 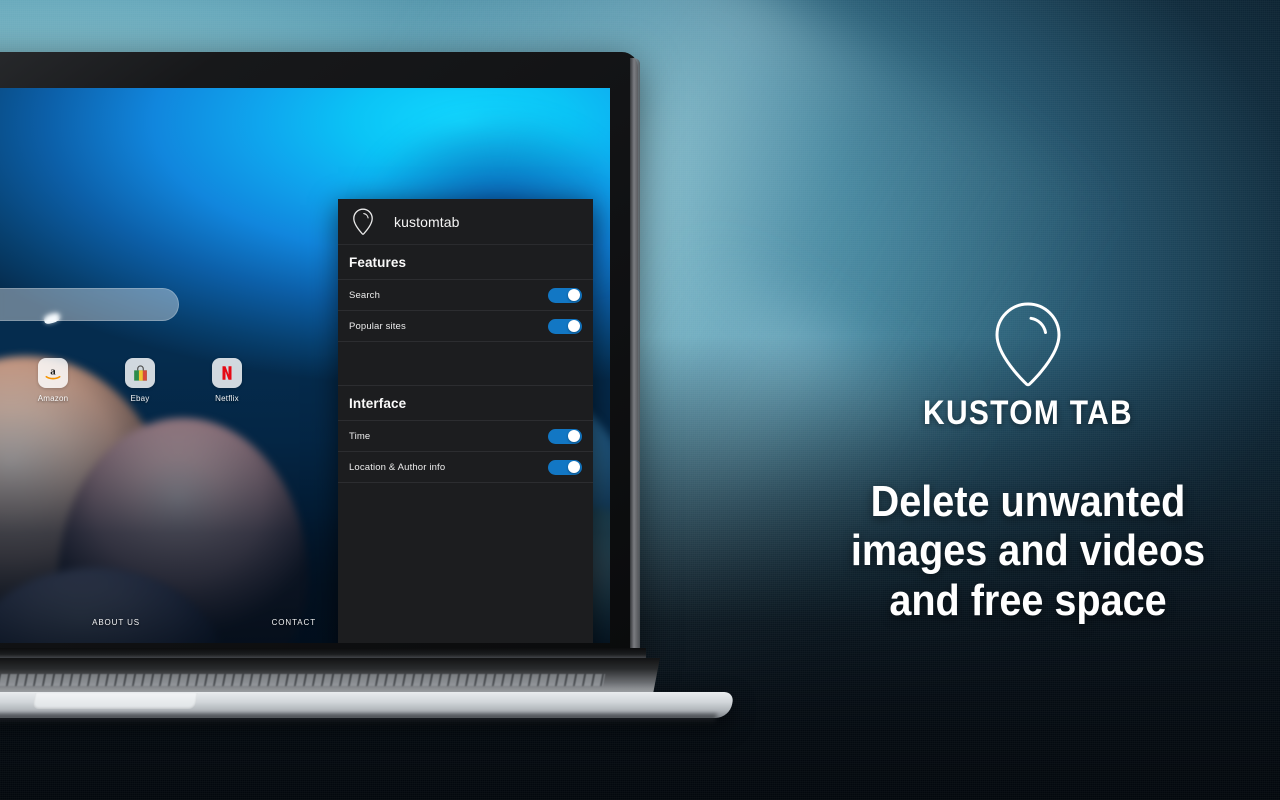 What do you see at coordinates (427, 221) in the screenshot?
I see `panel-title: kustomtab` at bounding box center [427, 221].